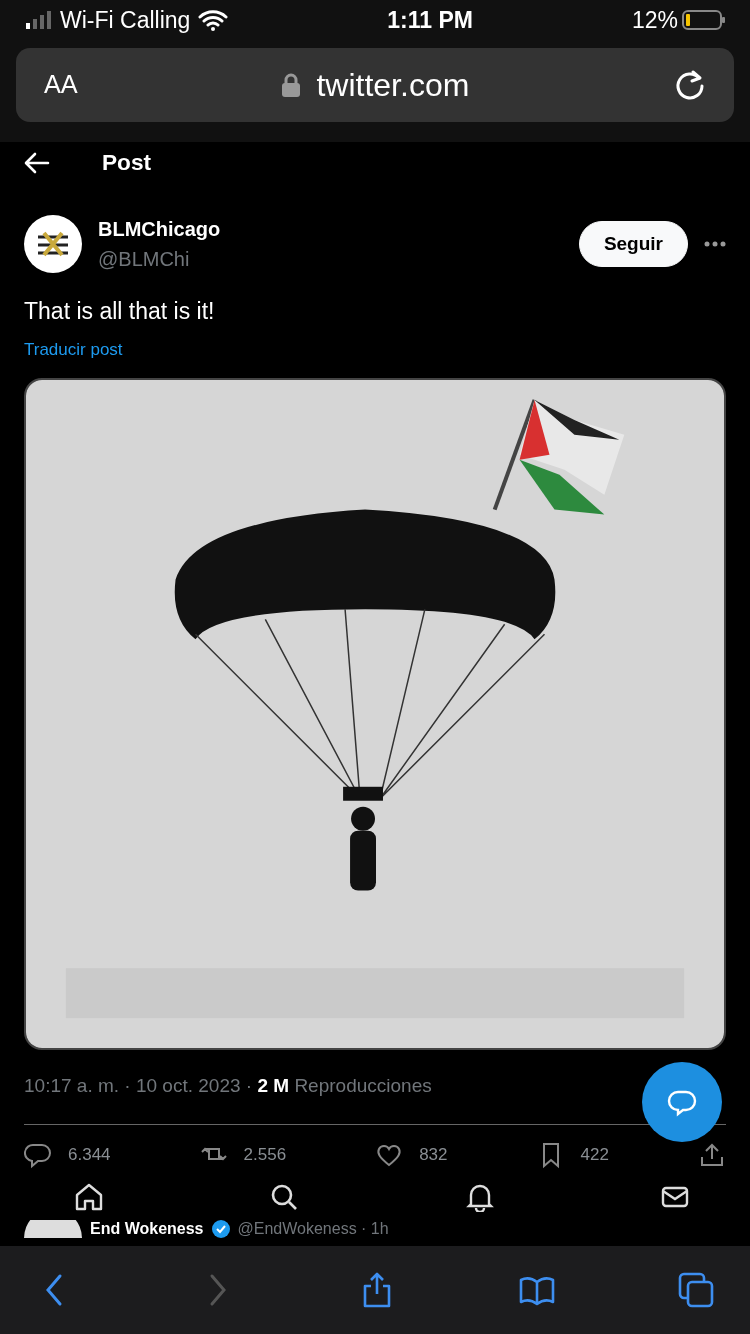 The width and height of the screenshot is (750, 1334). What do you see at coordinates (313, 1229) in the screenshot?
I see `author-handle: @EndWokeness · 1h` at bounding box center [313, 1229].